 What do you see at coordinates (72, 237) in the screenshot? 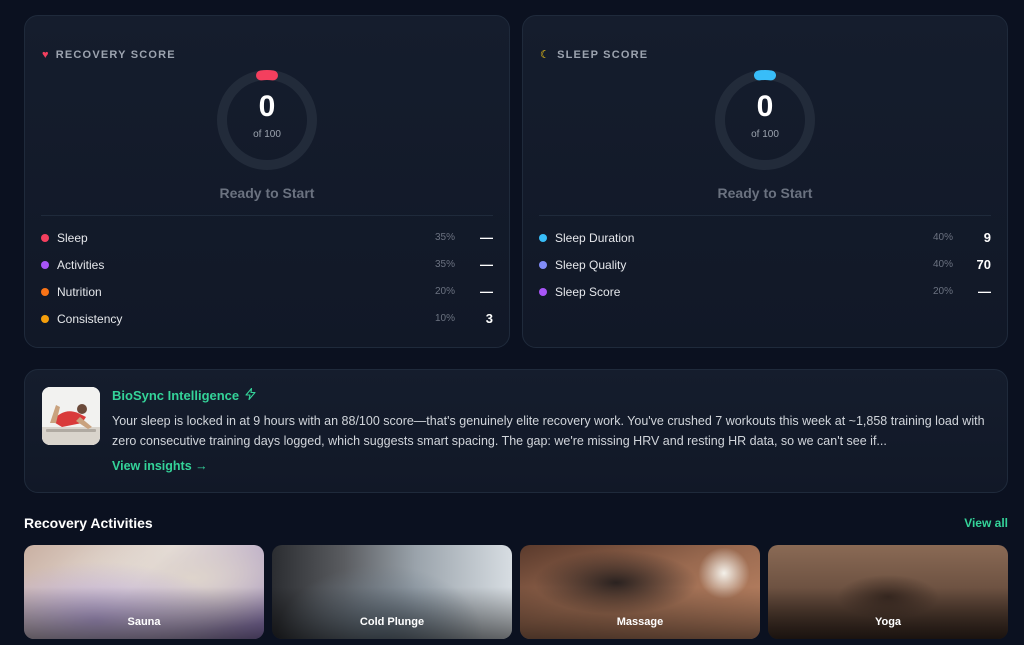
I see `metric-label: Sleep` at bounding box center [72, 237].